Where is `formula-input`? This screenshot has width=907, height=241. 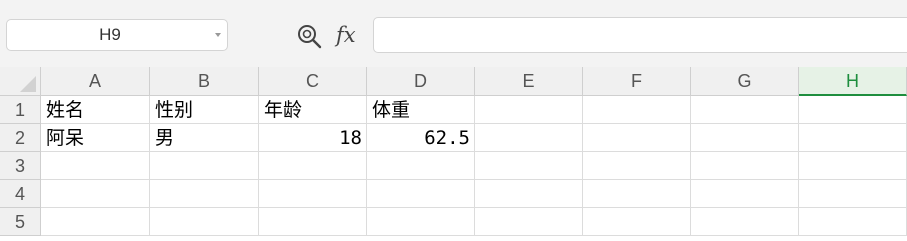 formula-input is located at coordinates (640, 35).